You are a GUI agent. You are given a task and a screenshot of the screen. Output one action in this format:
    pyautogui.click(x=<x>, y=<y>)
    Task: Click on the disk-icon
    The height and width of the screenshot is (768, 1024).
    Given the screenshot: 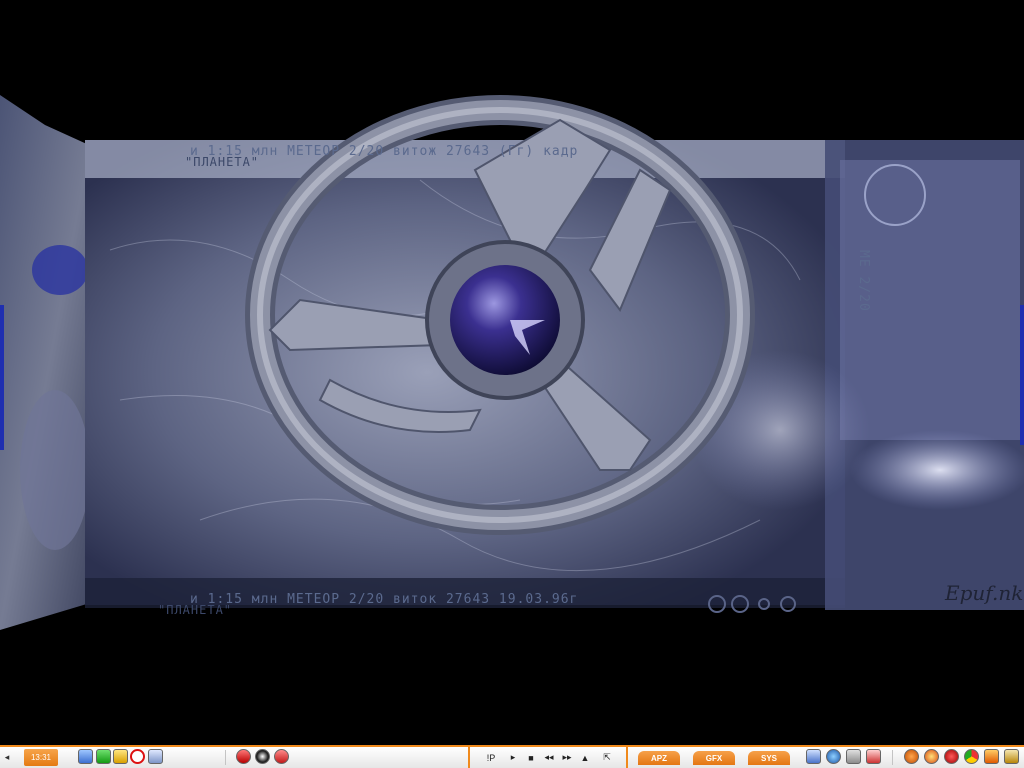 What is the action you would take?
    pyautogui.click(x=853, y=756)
    